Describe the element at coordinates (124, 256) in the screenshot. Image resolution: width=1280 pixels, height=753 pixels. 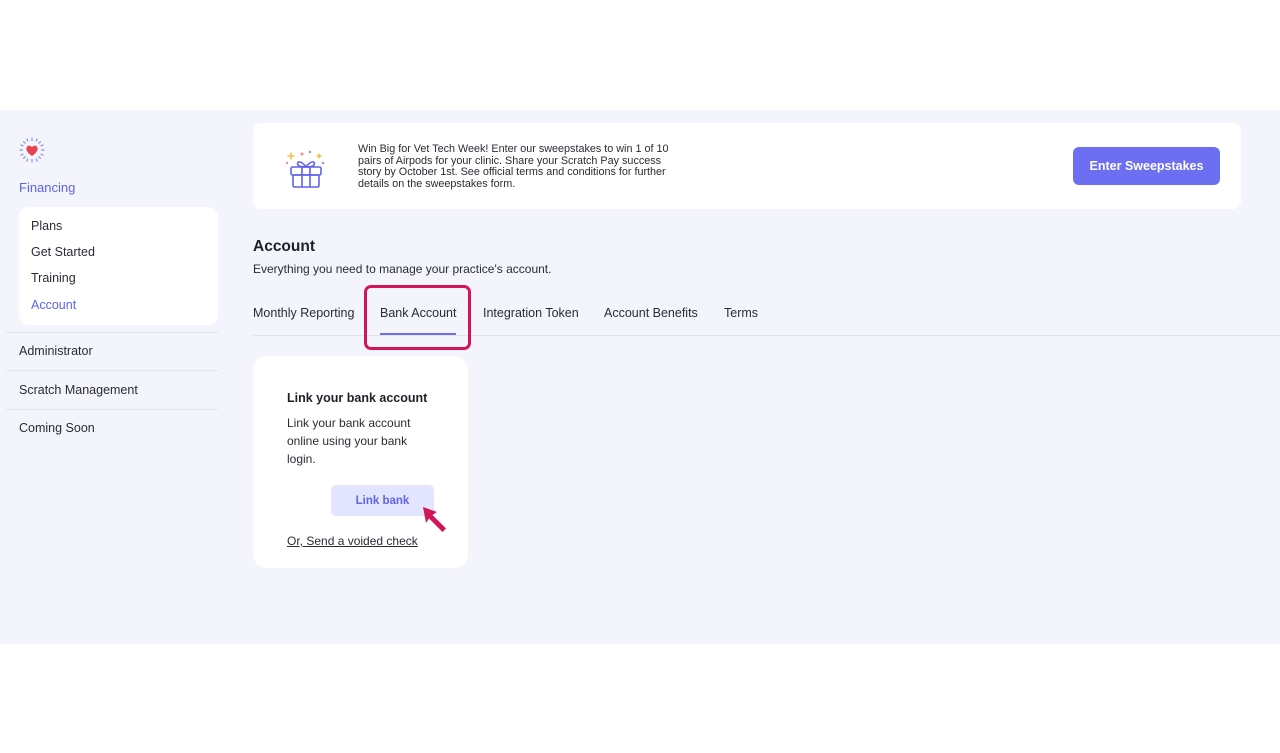
I see `sidebar-item-get-started: Get Started` at that location.